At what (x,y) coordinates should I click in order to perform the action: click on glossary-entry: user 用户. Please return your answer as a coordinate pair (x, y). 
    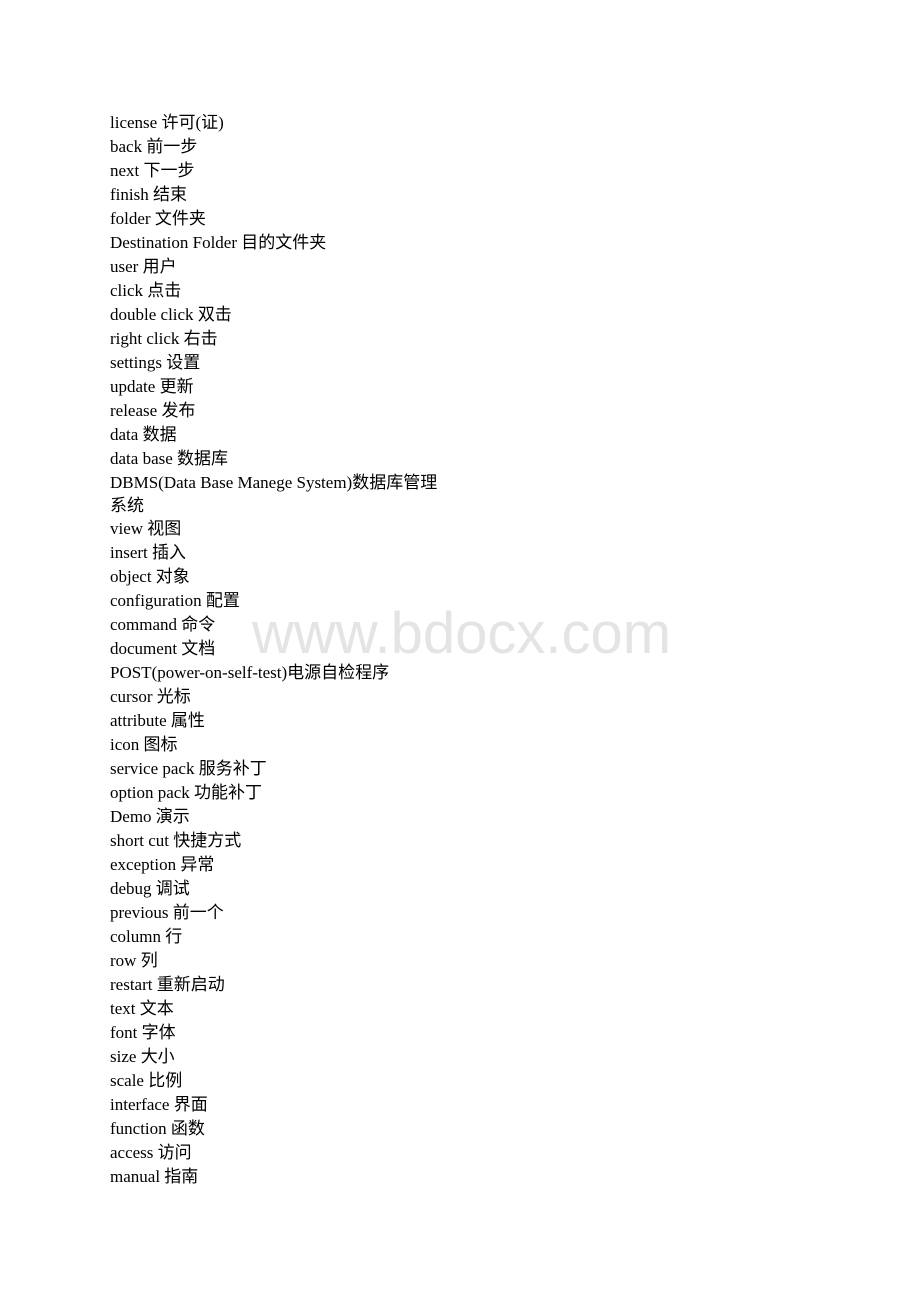
    Looking at the image, I should click on (275, 267).